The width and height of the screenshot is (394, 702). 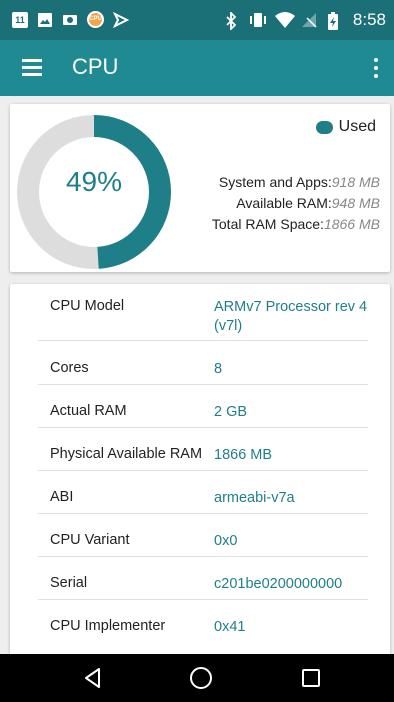 What do you see at coordinates (369, 19) in the screenshot?
I see `clock: 8:58` at bounding box center [369, 19].